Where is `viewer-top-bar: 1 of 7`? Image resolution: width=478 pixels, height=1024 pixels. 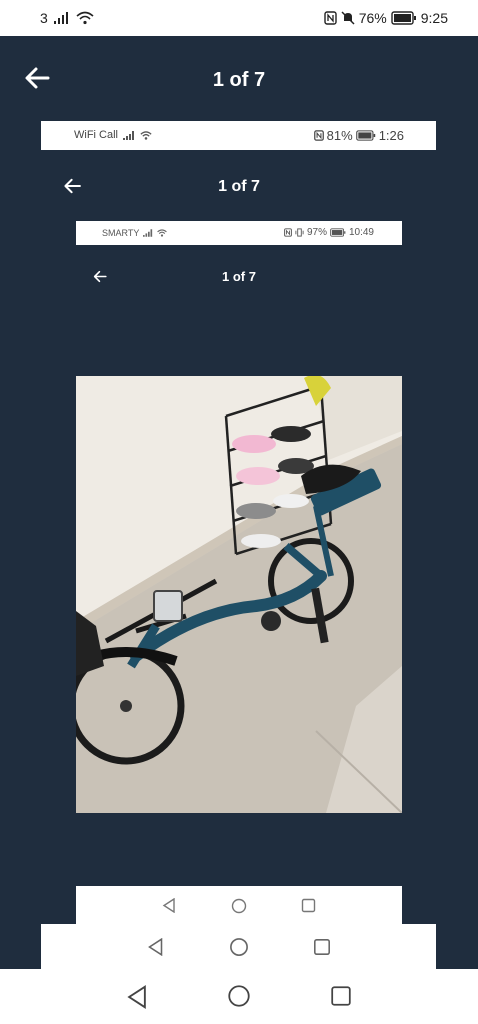
viewer-top-bar: 1 of 7 is located at coordinates (239, 79).